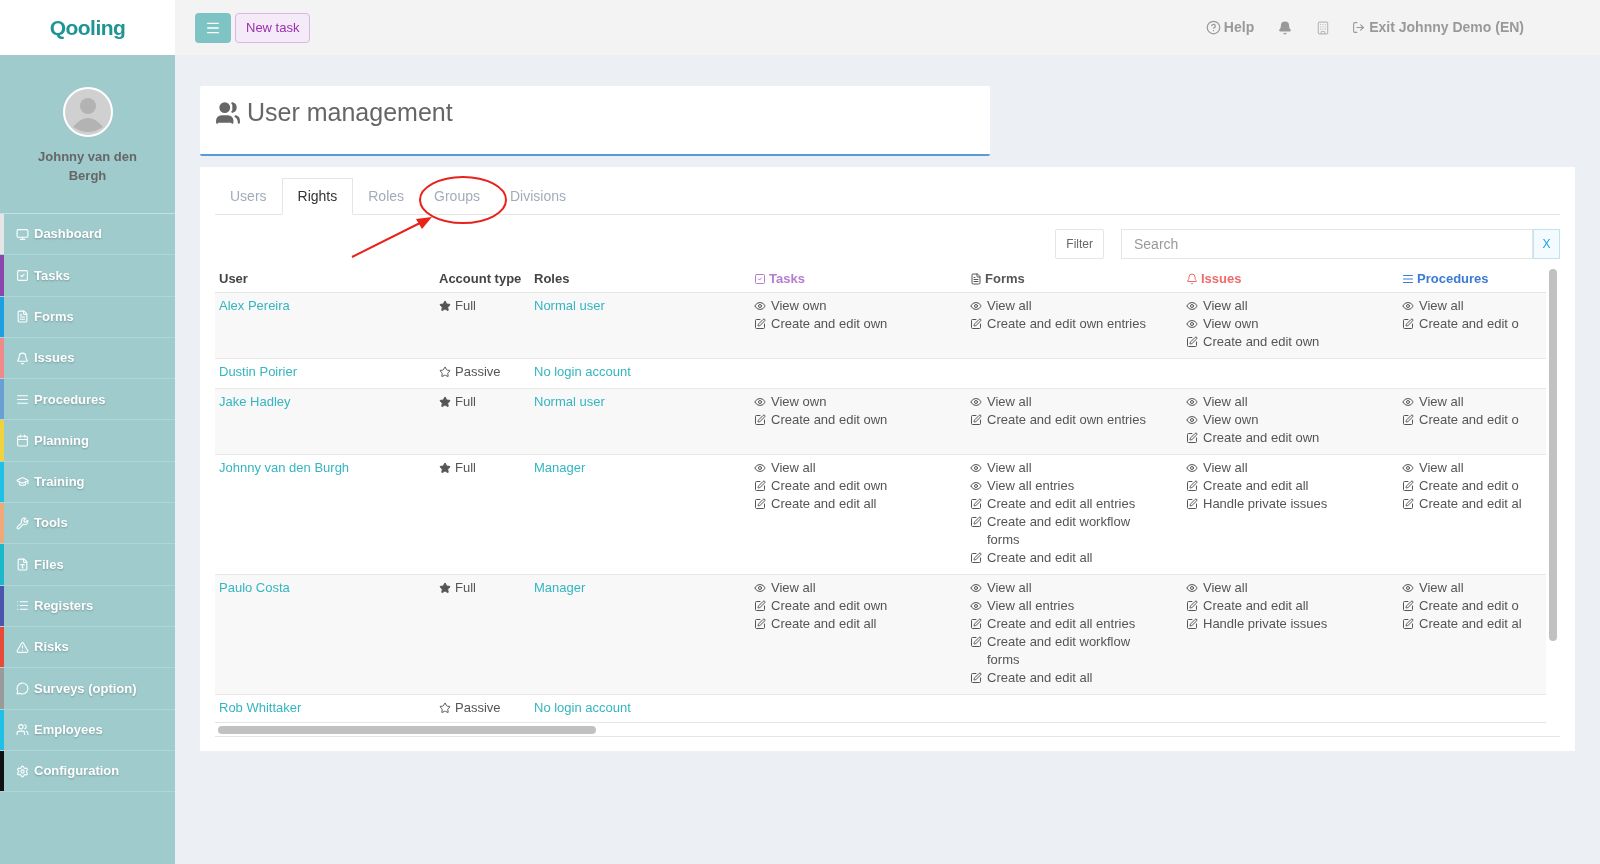 This screenshot has width=1600, height=864. What do you see at coordinates (87, 166) in the screenshot?
I see `user-name: Johnny van den Bergh` at bounding box center [87, 166].